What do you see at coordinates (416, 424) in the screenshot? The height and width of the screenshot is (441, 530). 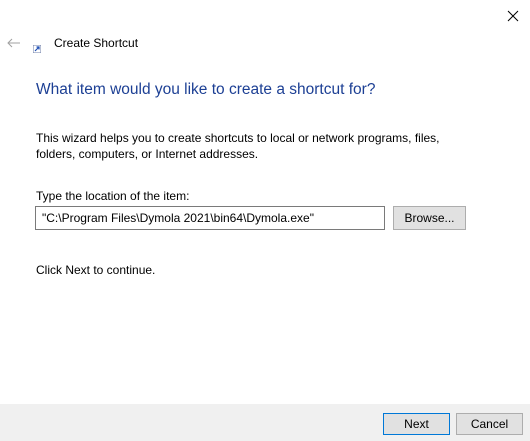 I see `next-button: Next` at bounding box center [416, 424].